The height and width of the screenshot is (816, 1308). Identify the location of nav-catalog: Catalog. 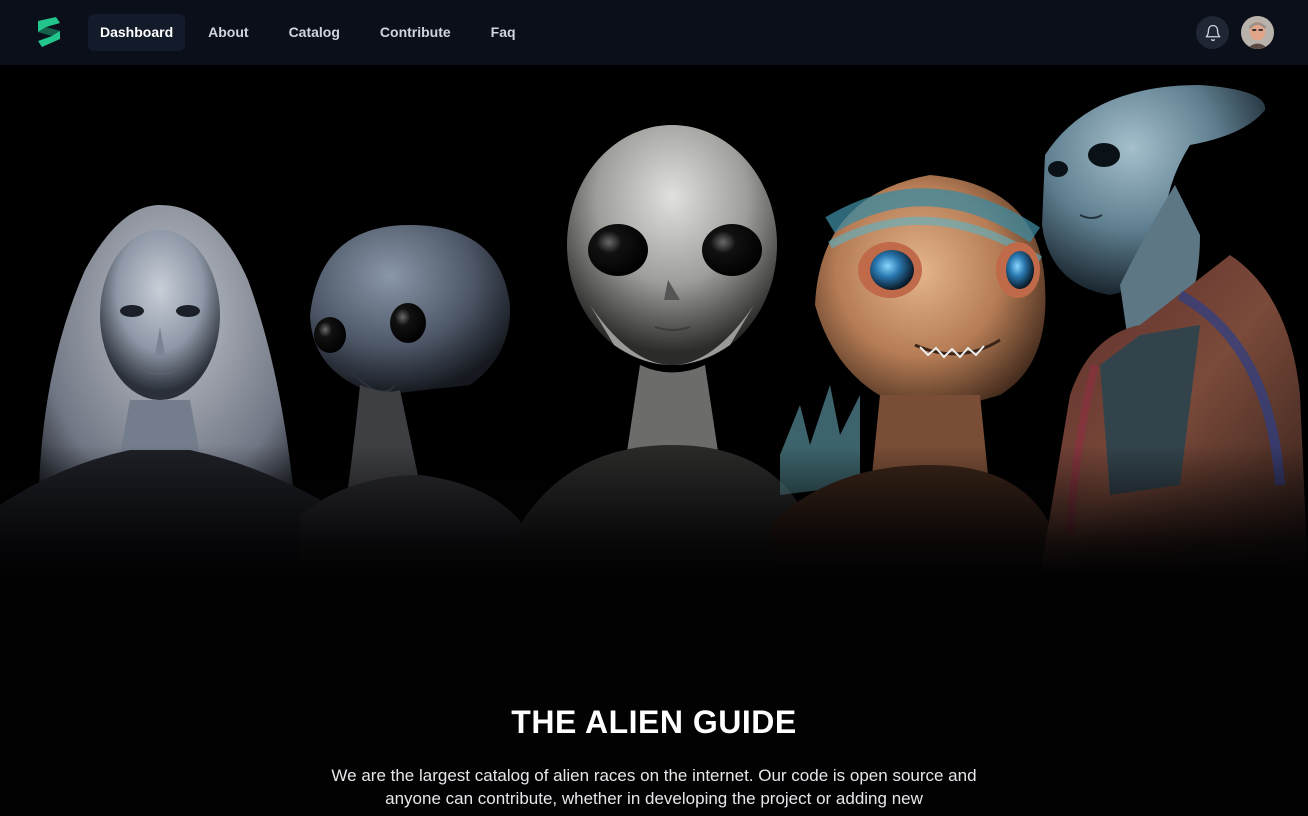
(314, 32).